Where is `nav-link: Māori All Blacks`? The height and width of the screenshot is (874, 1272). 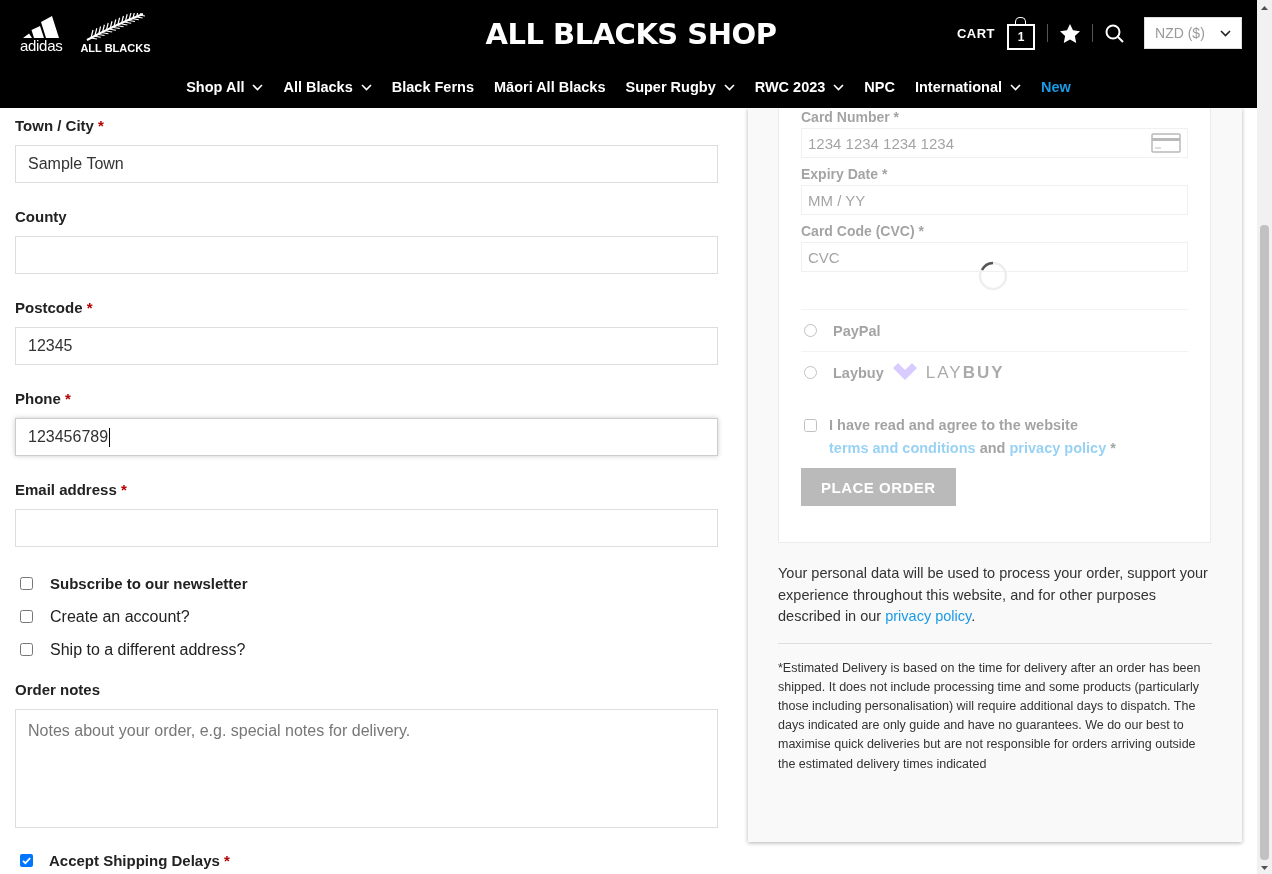 nav-link: Māori All Blacks is located at coordinates (550, 87).